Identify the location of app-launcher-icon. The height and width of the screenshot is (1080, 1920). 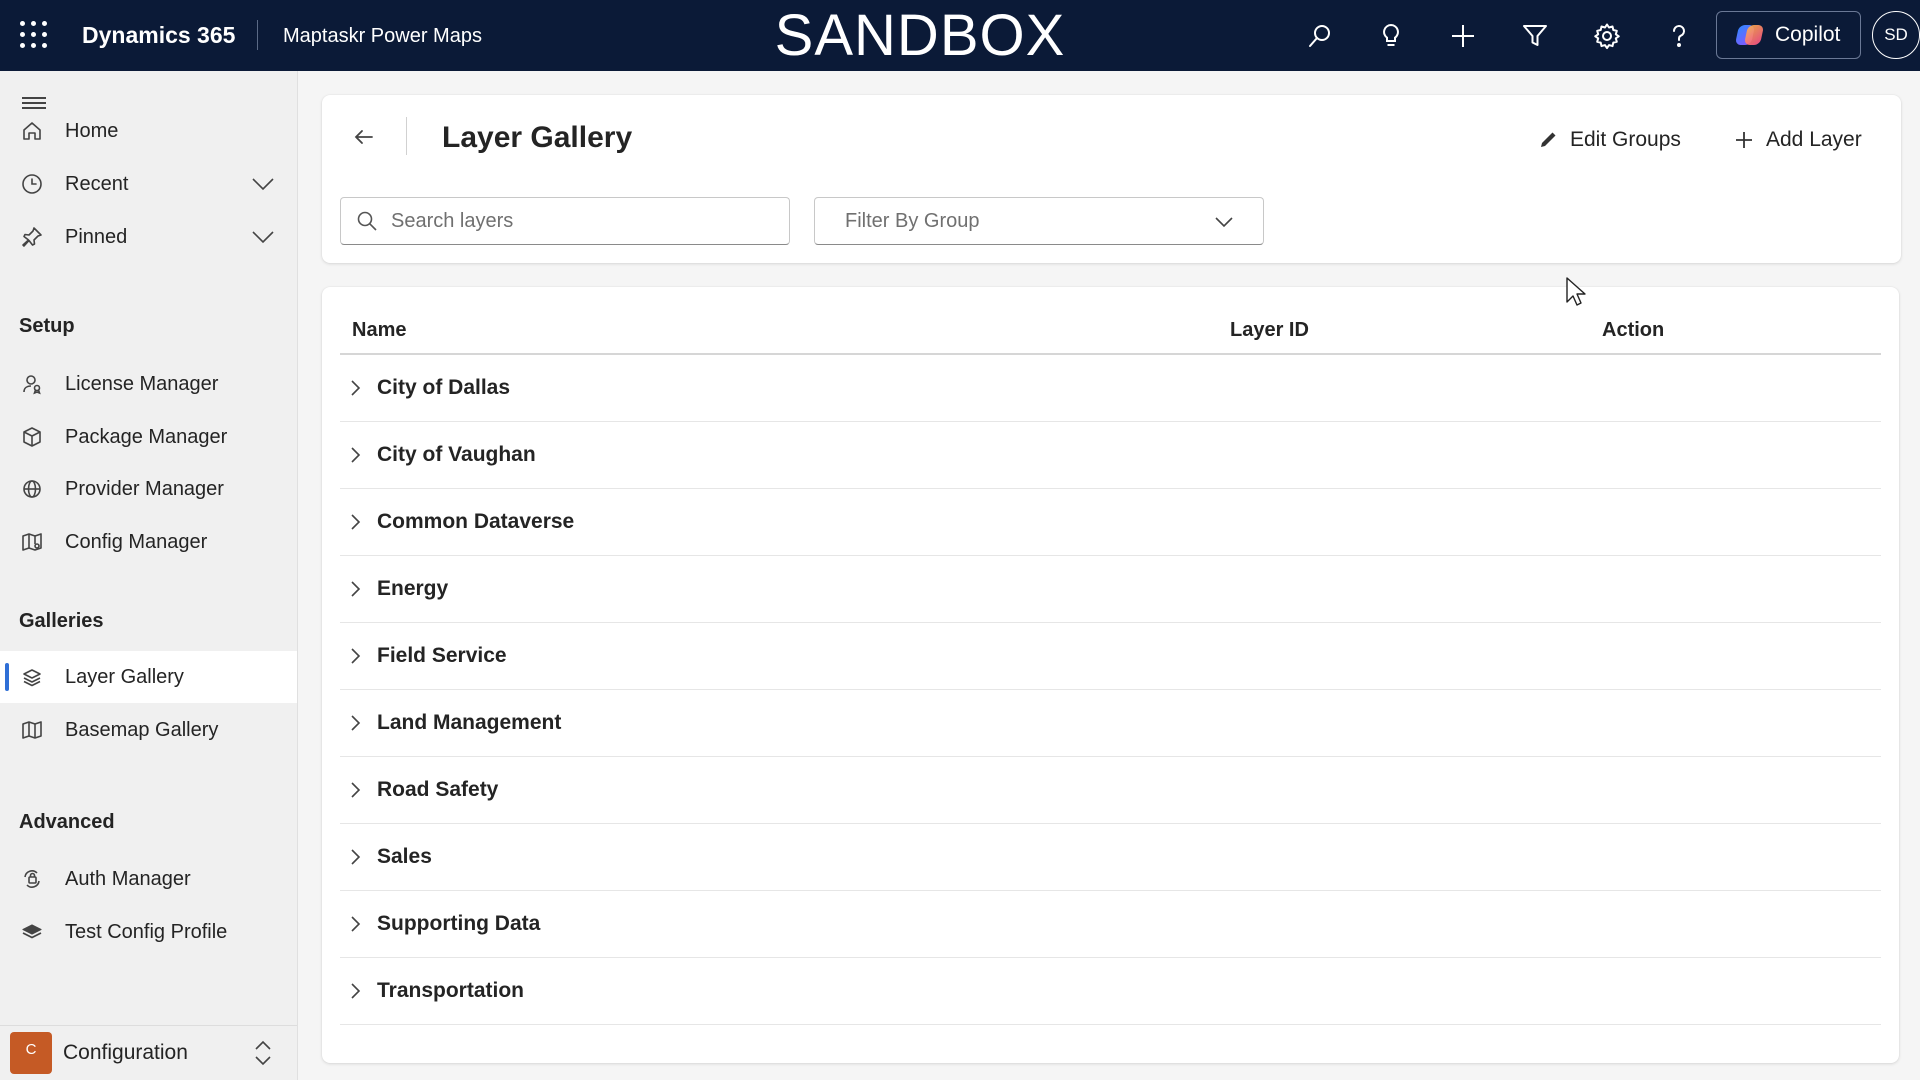
(34, 35).